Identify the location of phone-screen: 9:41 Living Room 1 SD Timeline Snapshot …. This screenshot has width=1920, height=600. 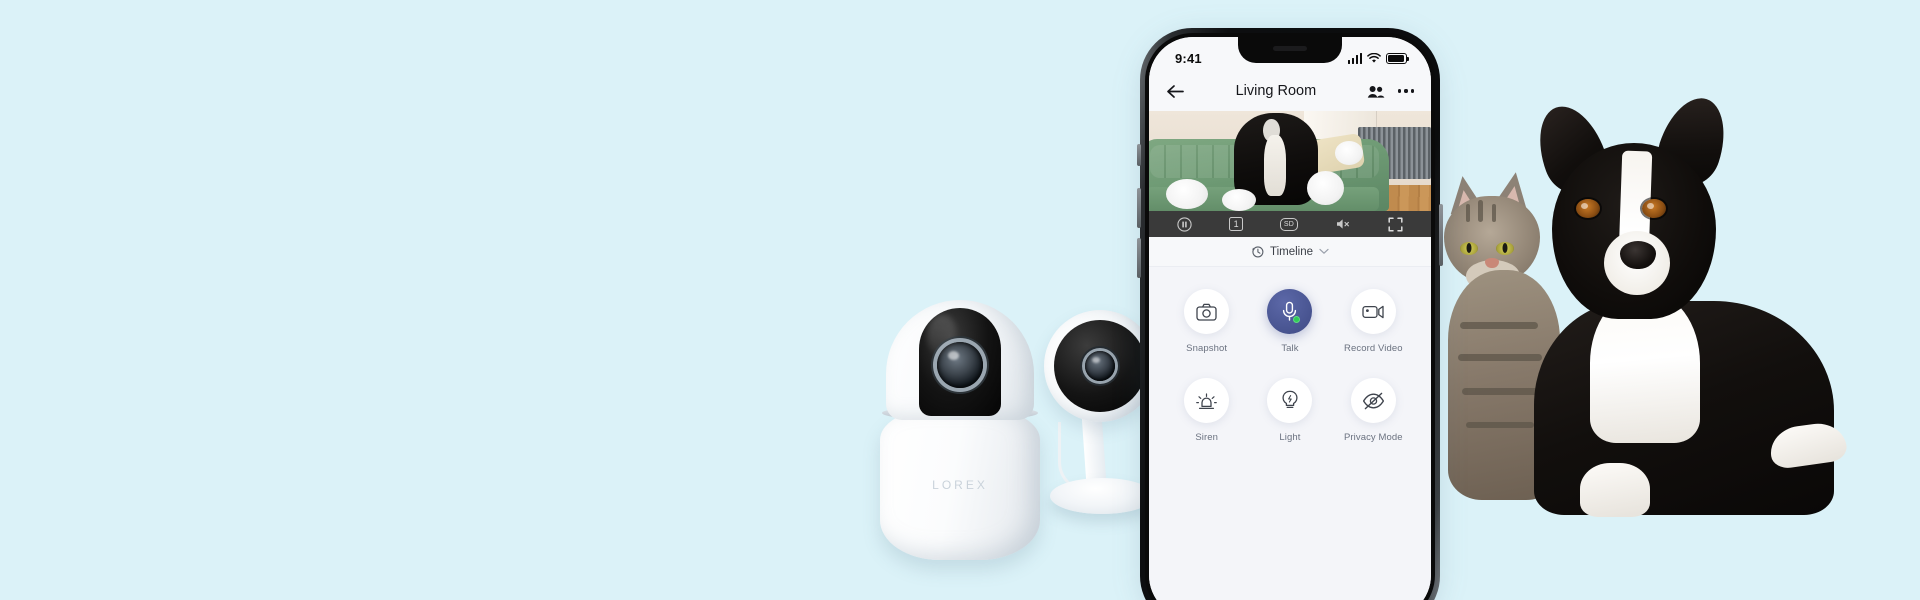
(1290, 318).